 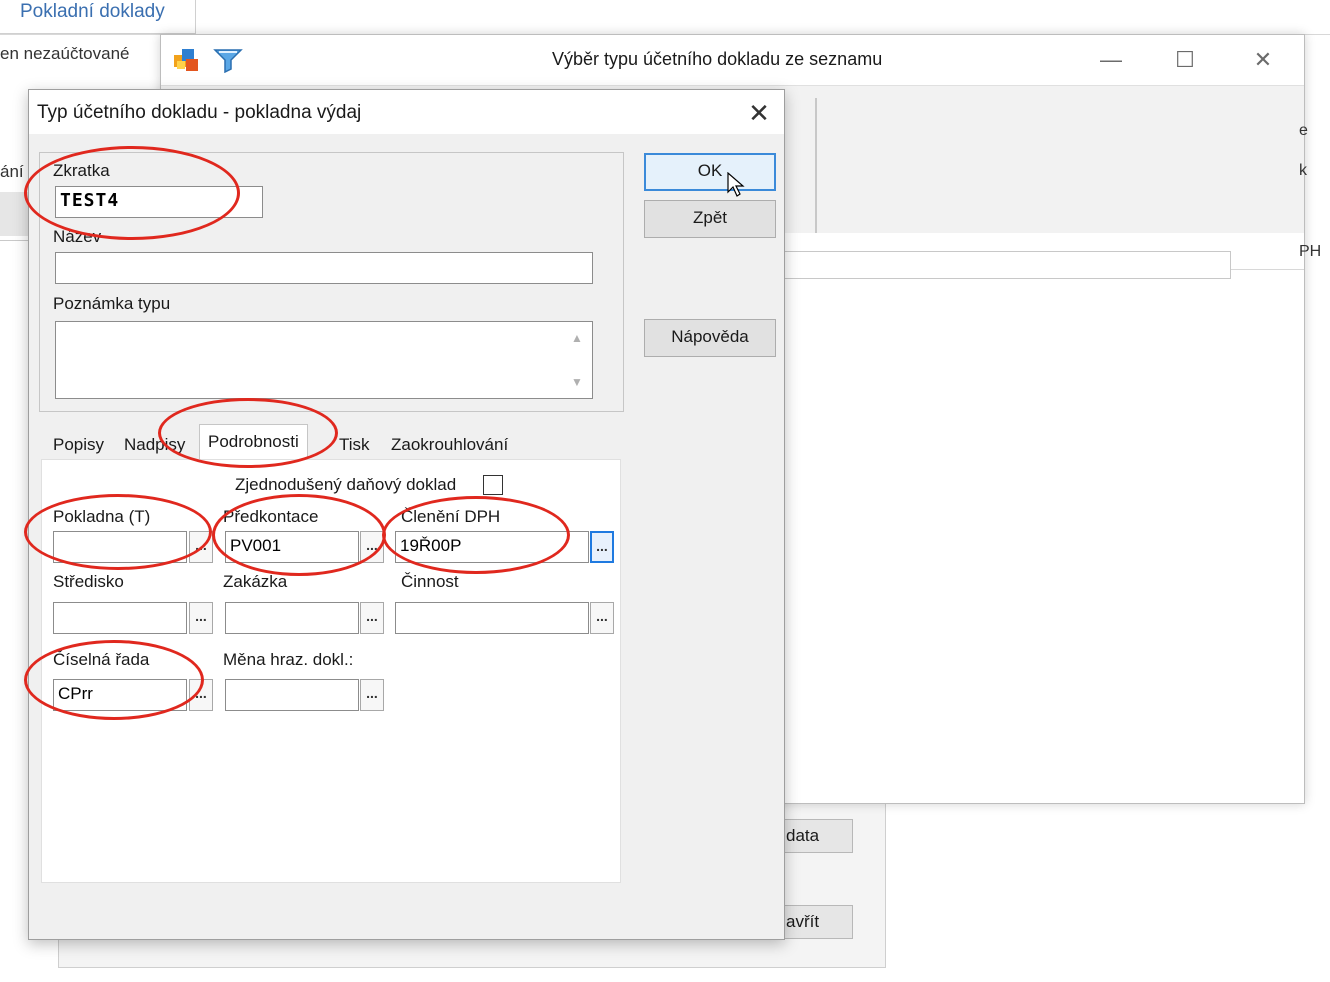 What do you see at coordinates (186, 60) in the screenshot?
I see `app-icon` at bounding box center [186, 60].